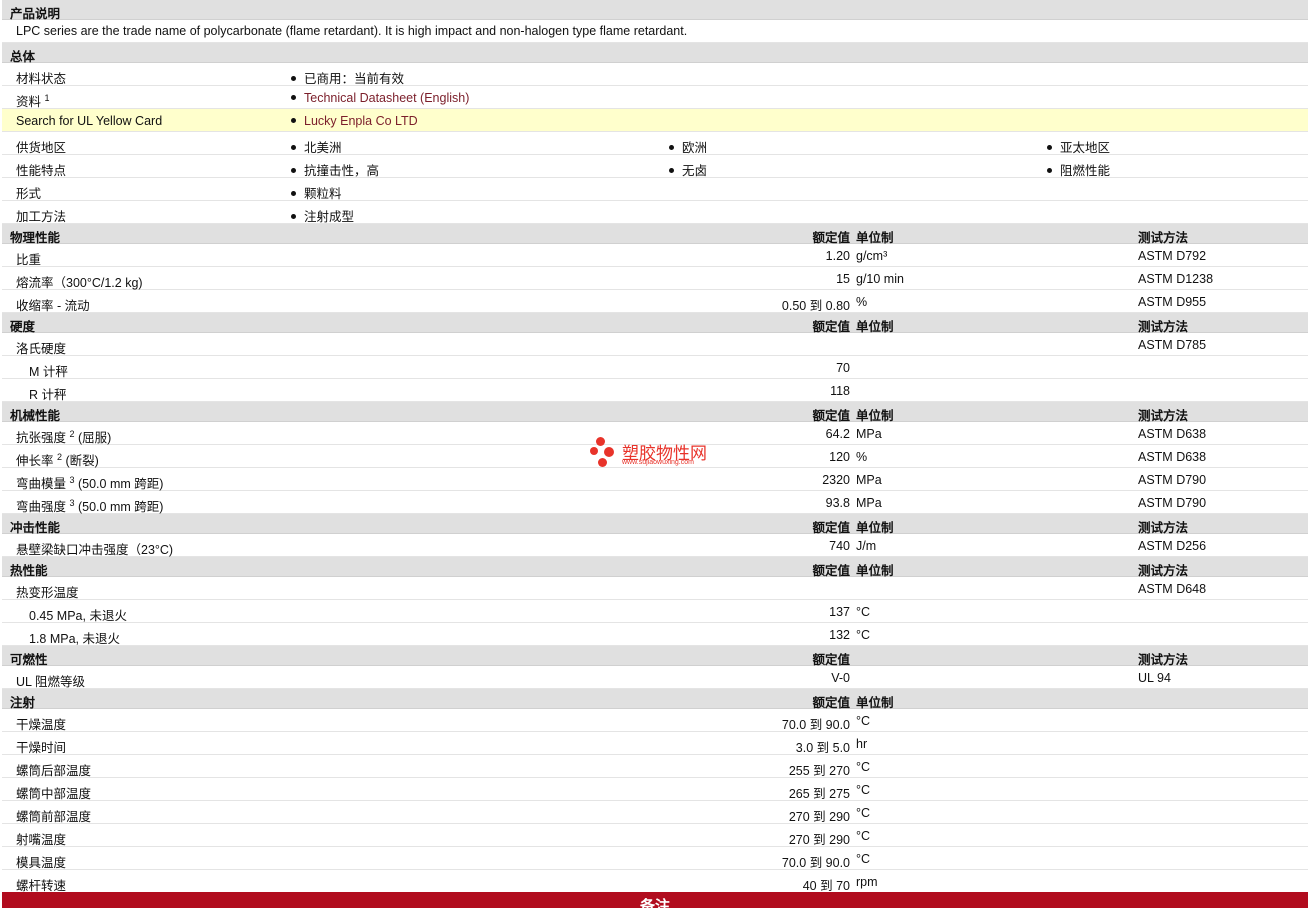  I want to click on notes-bar: 备注, so click(655, 903).